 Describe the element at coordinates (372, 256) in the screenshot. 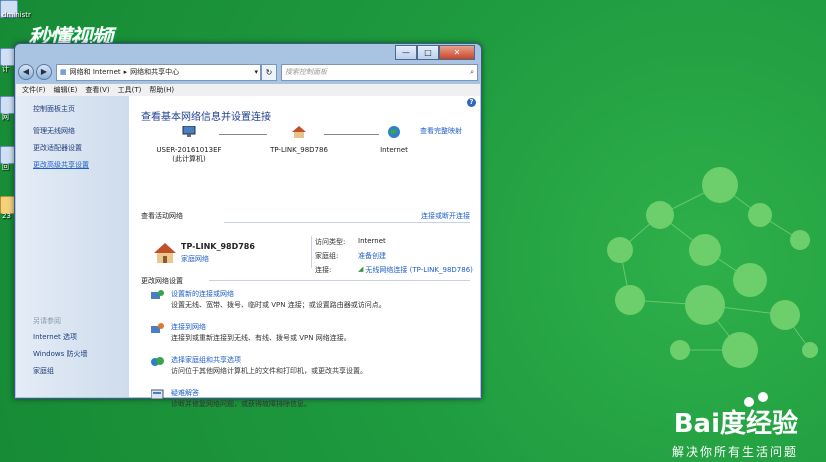

I see `homegroup-value: 准备创建` at that location.